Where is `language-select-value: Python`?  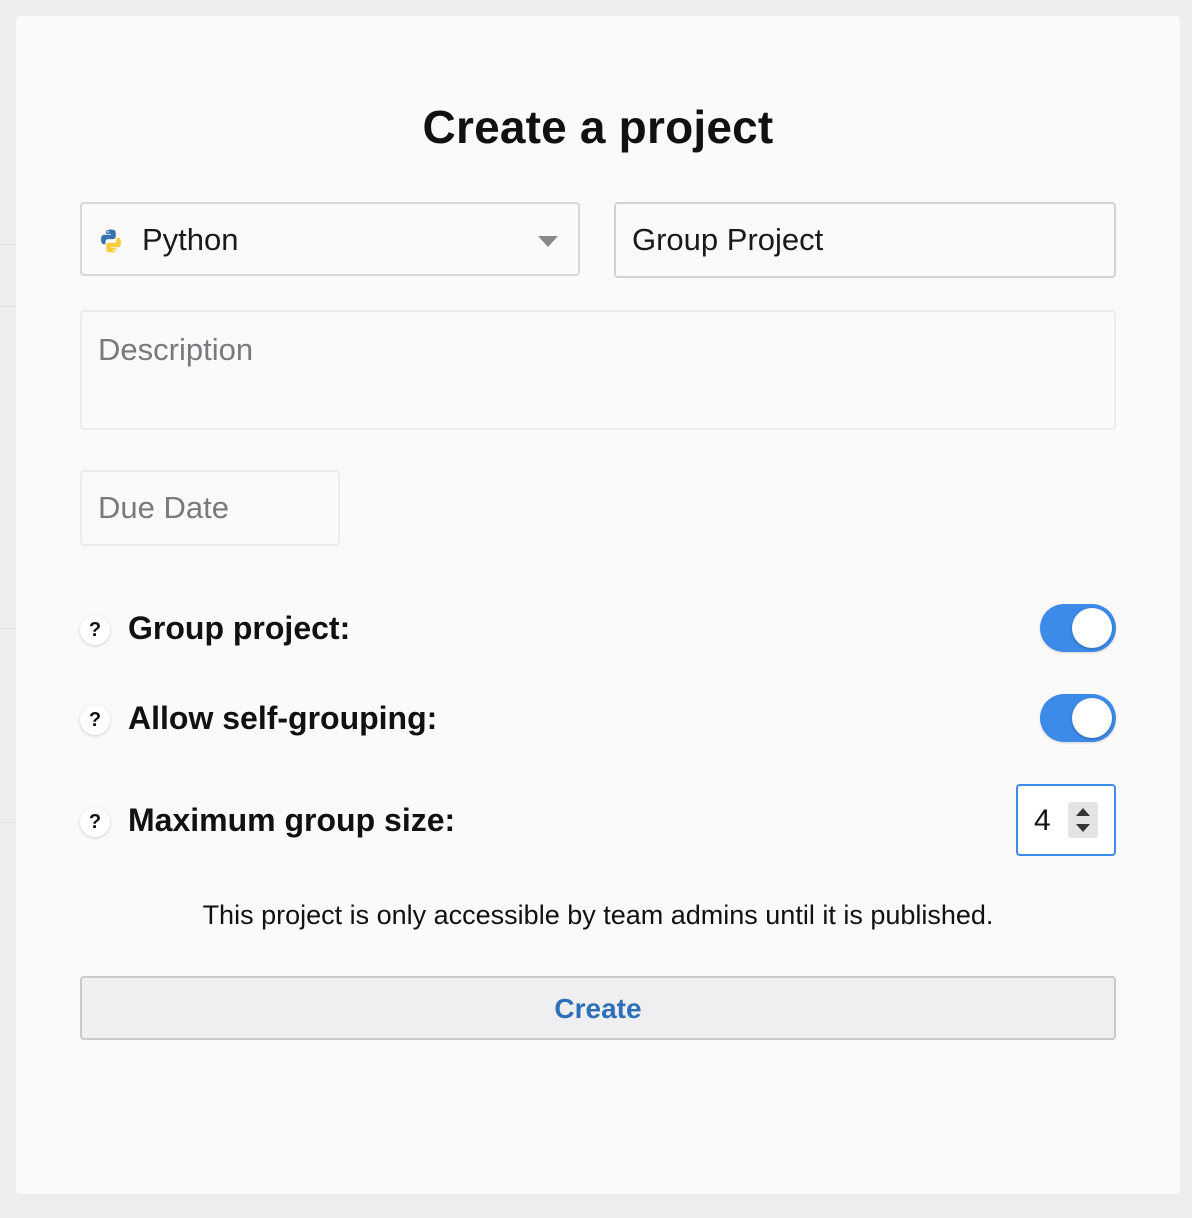 language-select-value: Python is located at coordinates (190, 239).